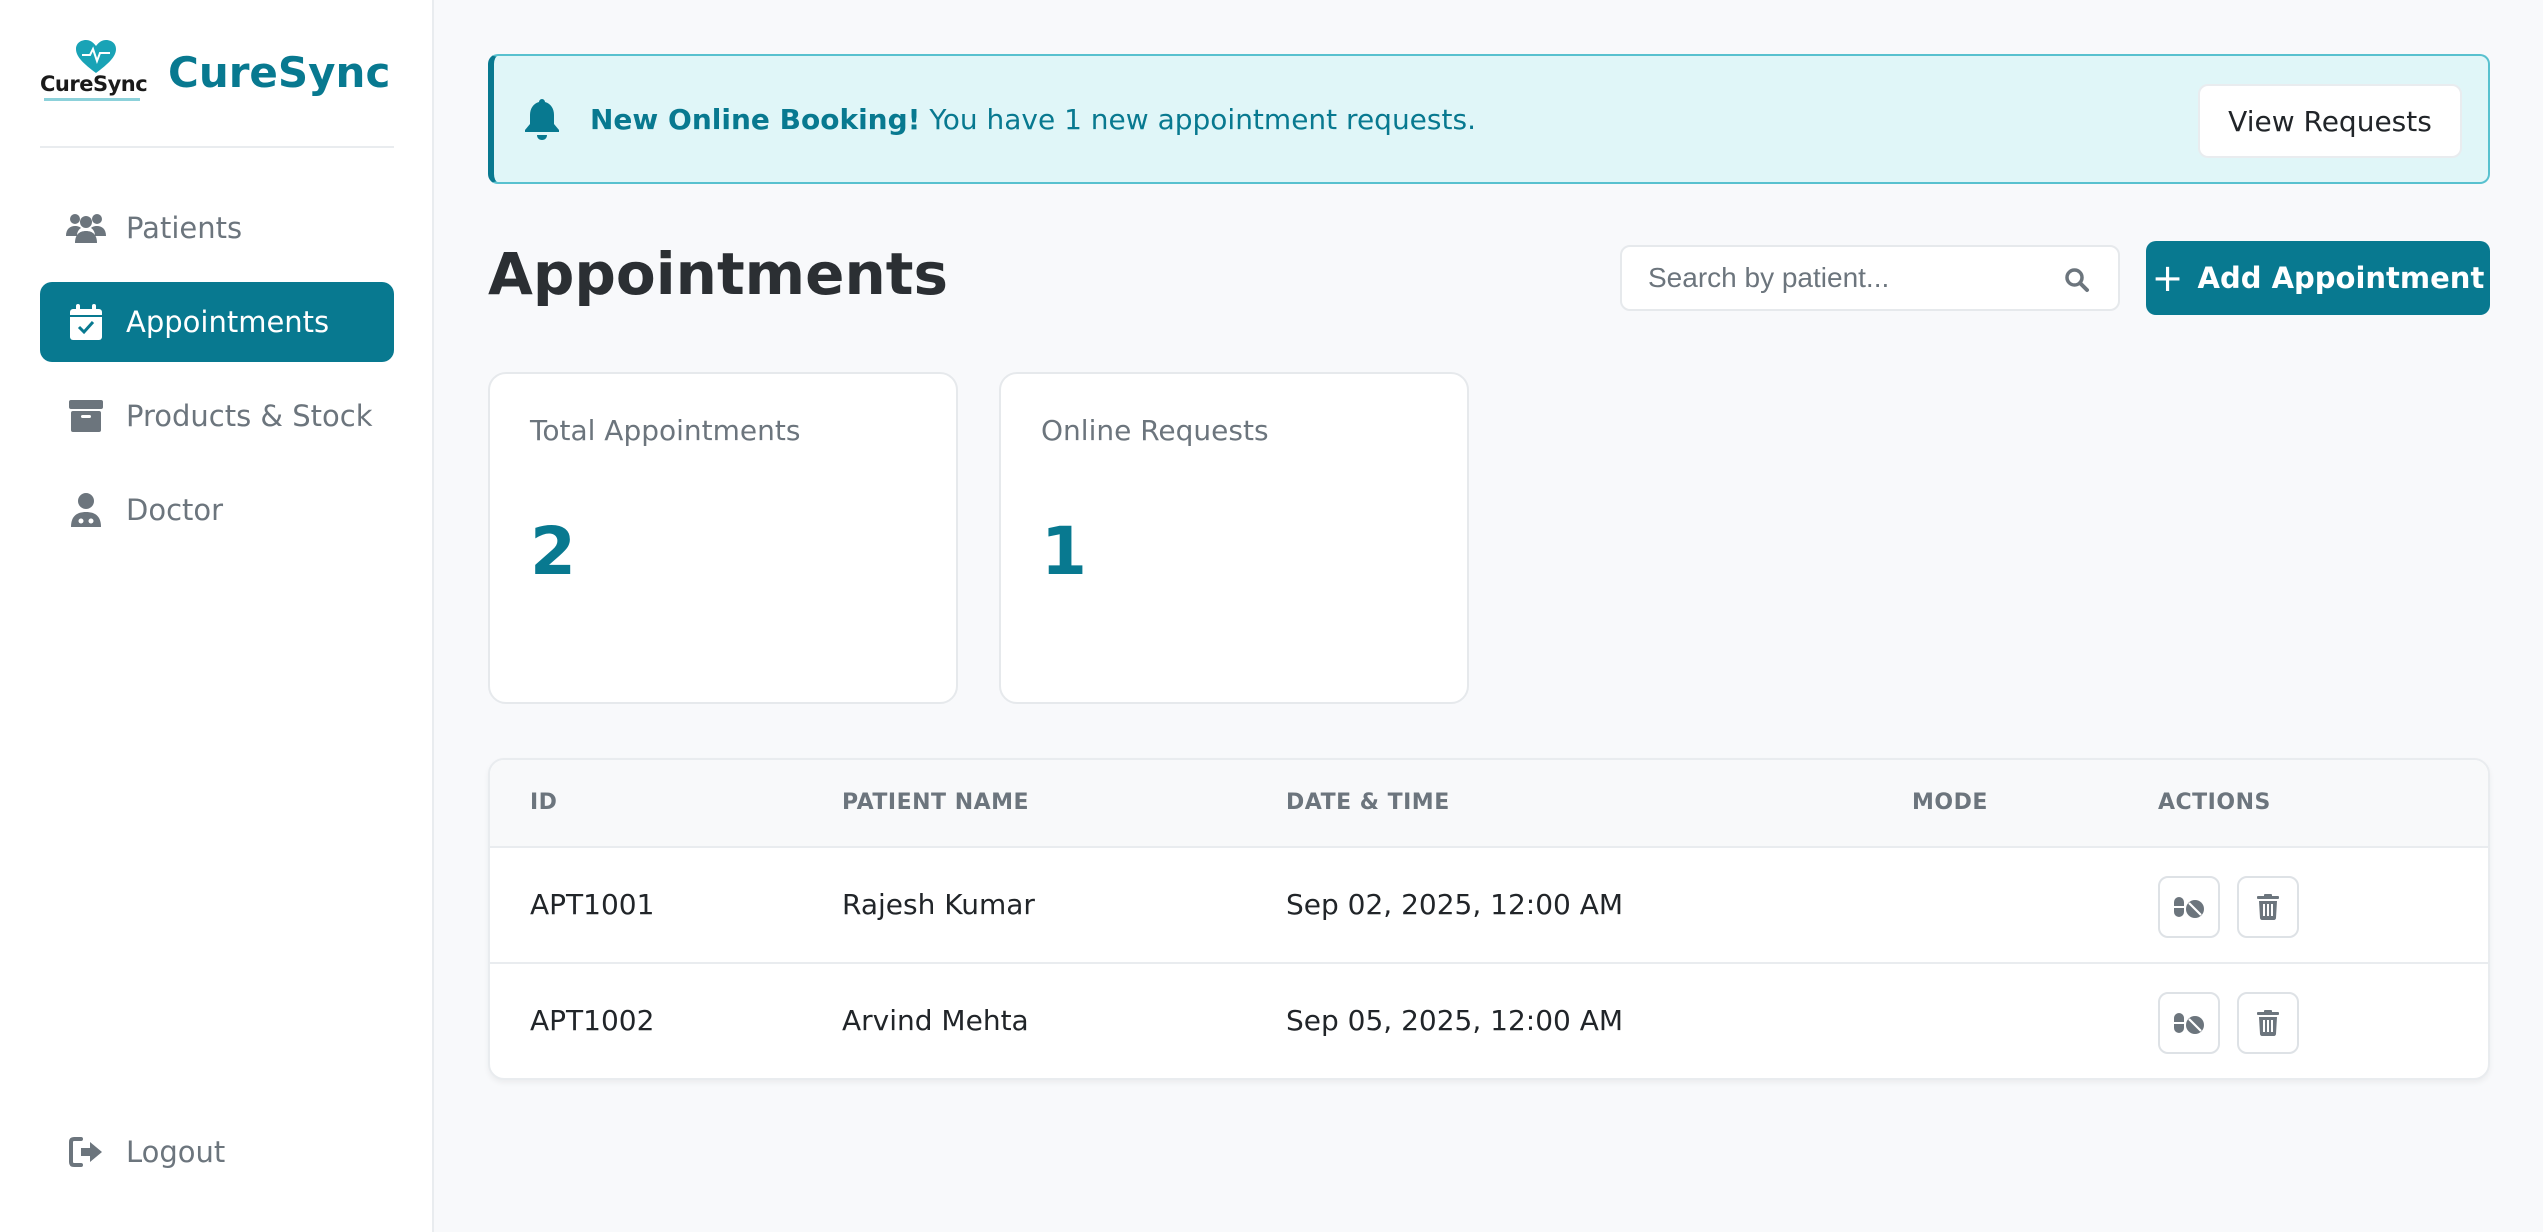  Describe the element at coordinates (1234, 538) in the screenshot. I see `stat-card-online-requests: Online Requests 1` at that location.